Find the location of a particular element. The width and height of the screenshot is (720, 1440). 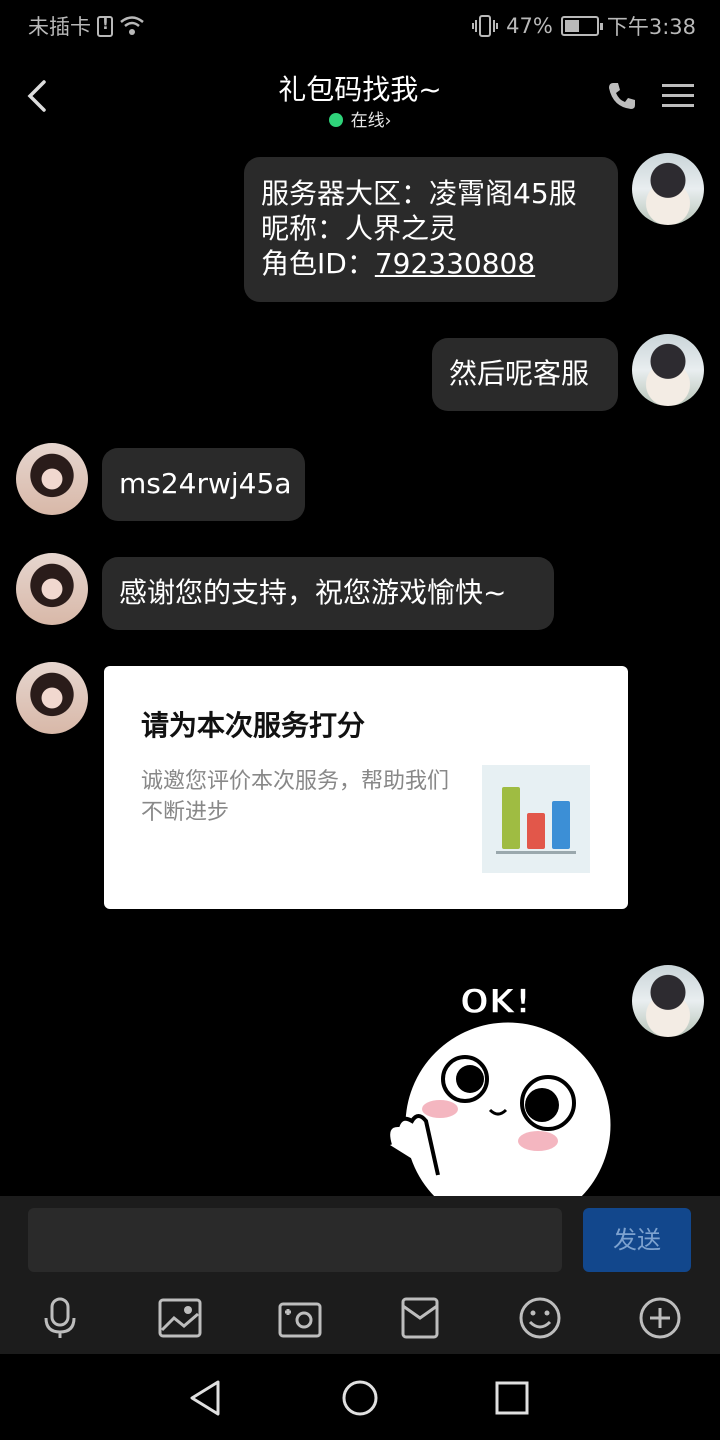

message-line: 昵称：人界之灵 is located at coordinates (359, 228).